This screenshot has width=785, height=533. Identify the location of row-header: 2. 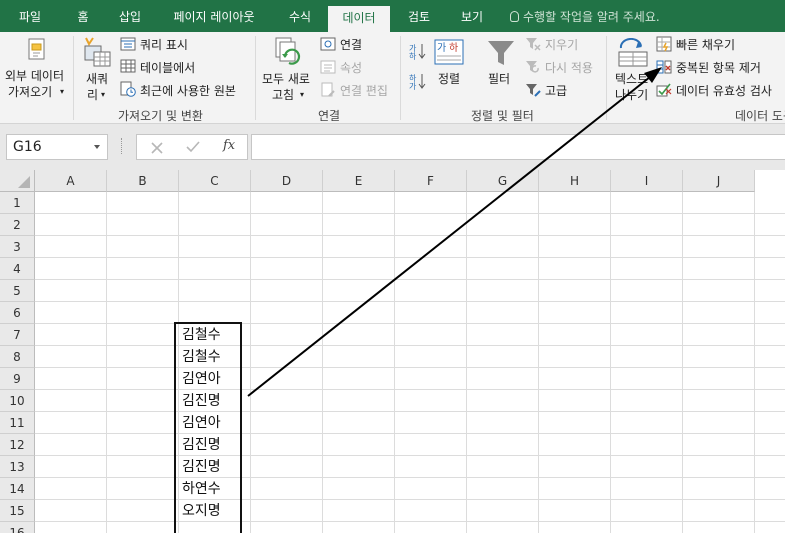
(17, 225).